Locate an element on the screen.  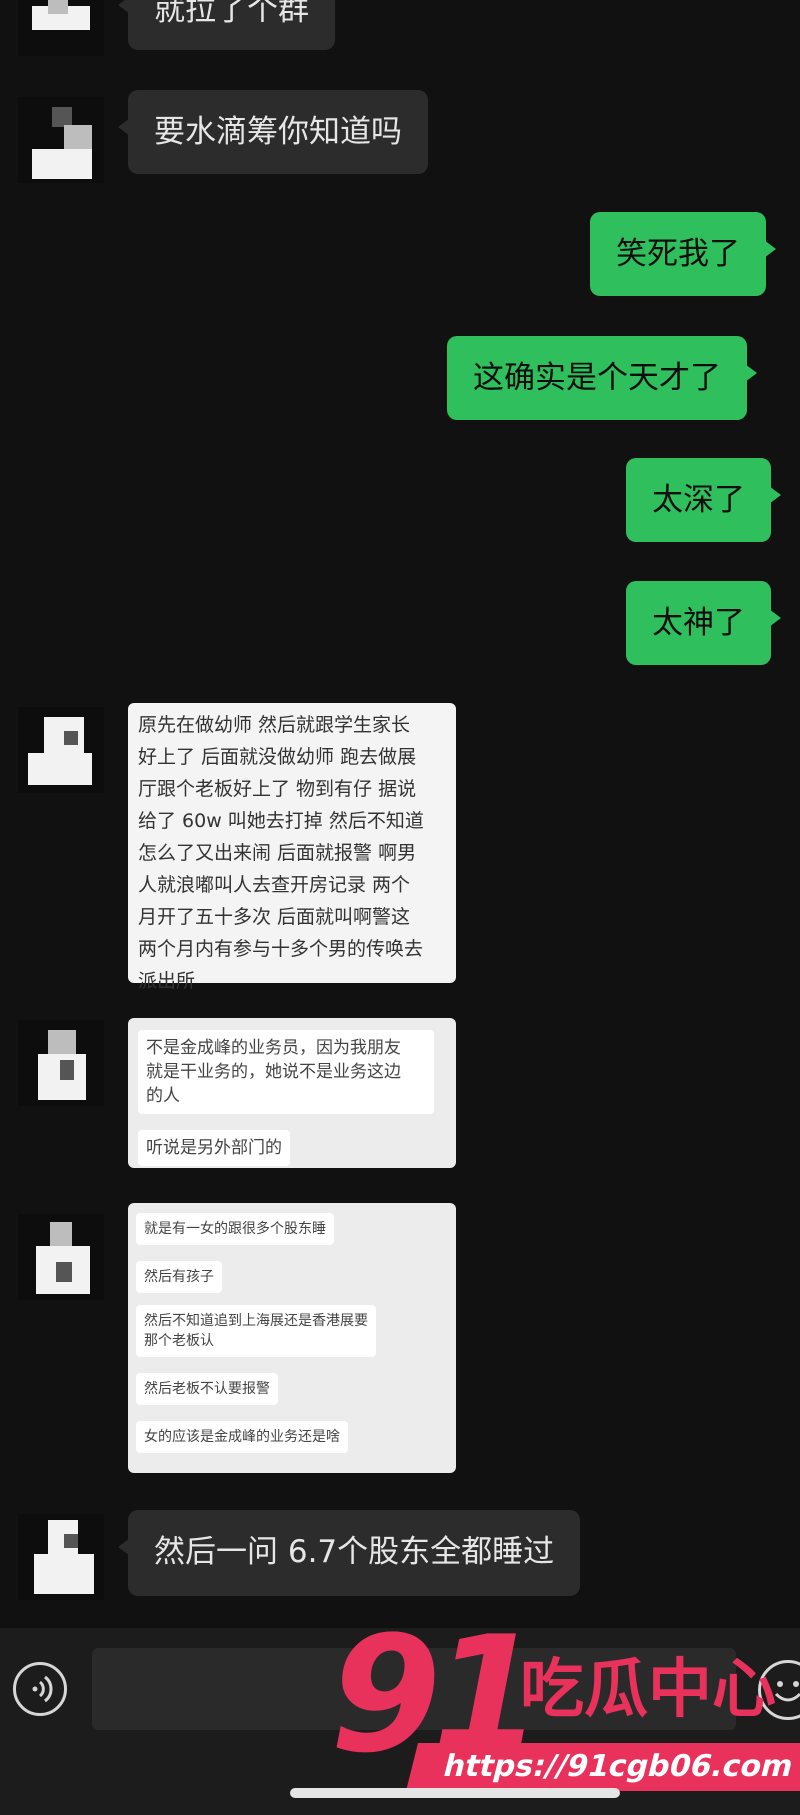
screenshot-line: 月开了五十多次 后面就叫啊警这 is located at coordinates (274, 917).